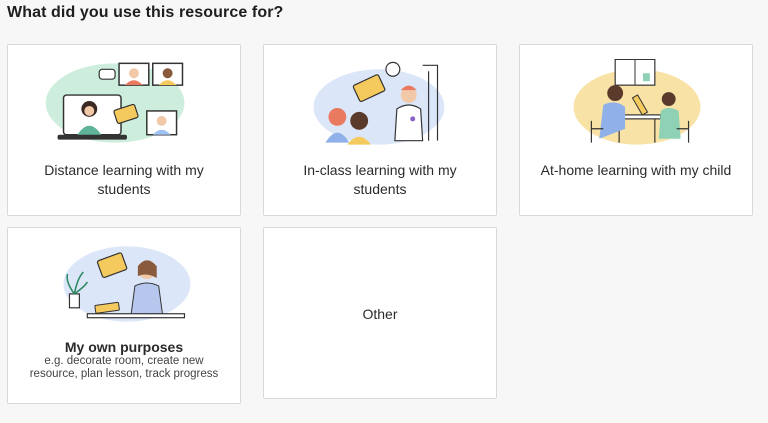  I want to click on classroom-teacher-icon, so click(379, 103).